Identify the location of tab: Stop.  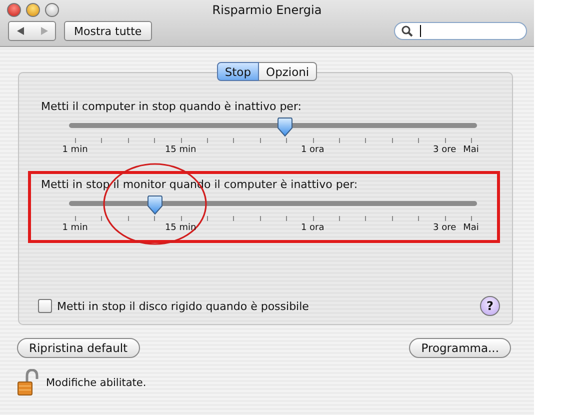
(238, 71).